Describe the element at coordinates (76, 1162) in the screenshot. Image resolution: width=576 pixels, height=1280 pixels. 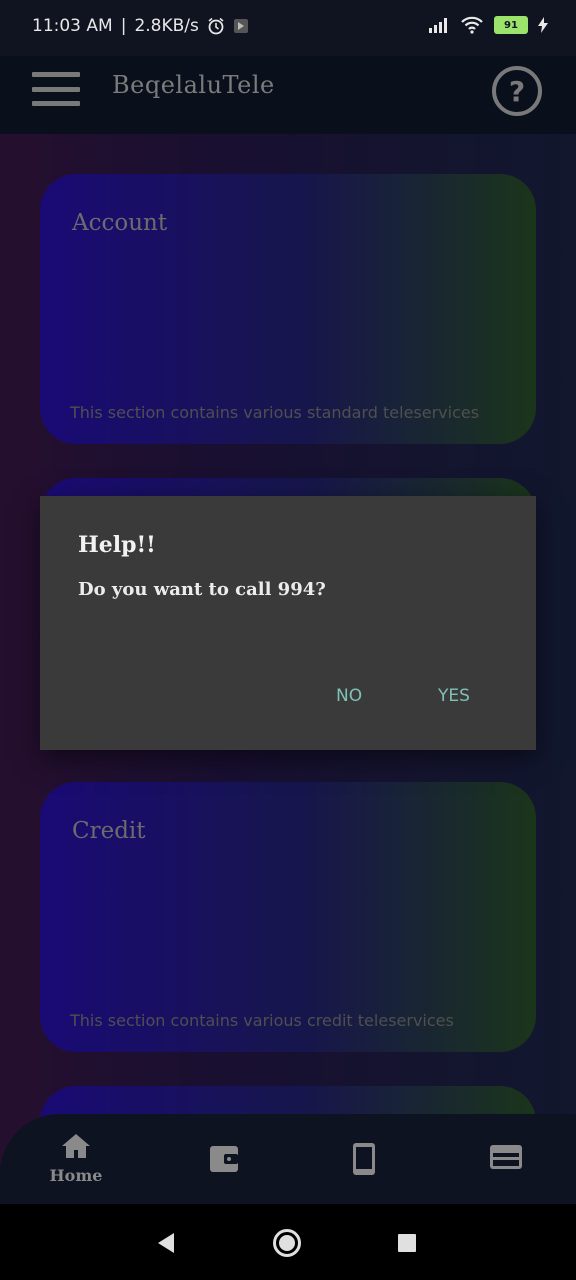
I see `nav-home: Home` at that location.